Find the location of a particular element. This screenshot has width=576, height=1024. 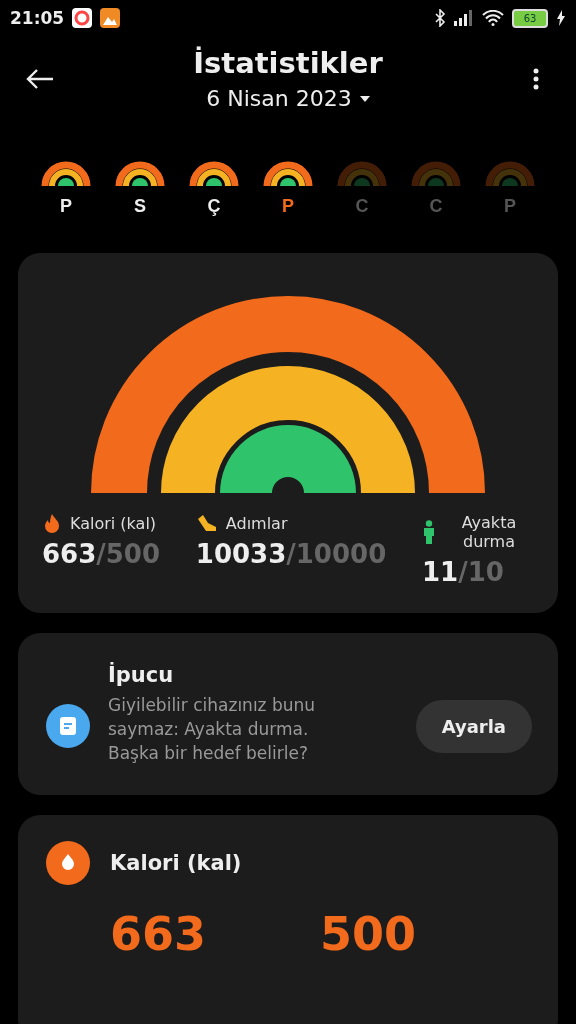

charging-icon is located at coordinates (561, 18).